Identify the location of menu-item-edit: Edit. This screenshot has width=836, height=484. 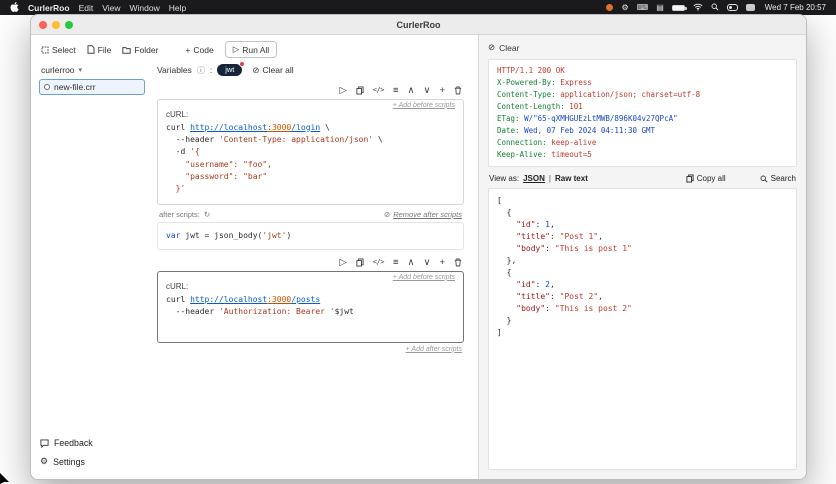
(86, 8).